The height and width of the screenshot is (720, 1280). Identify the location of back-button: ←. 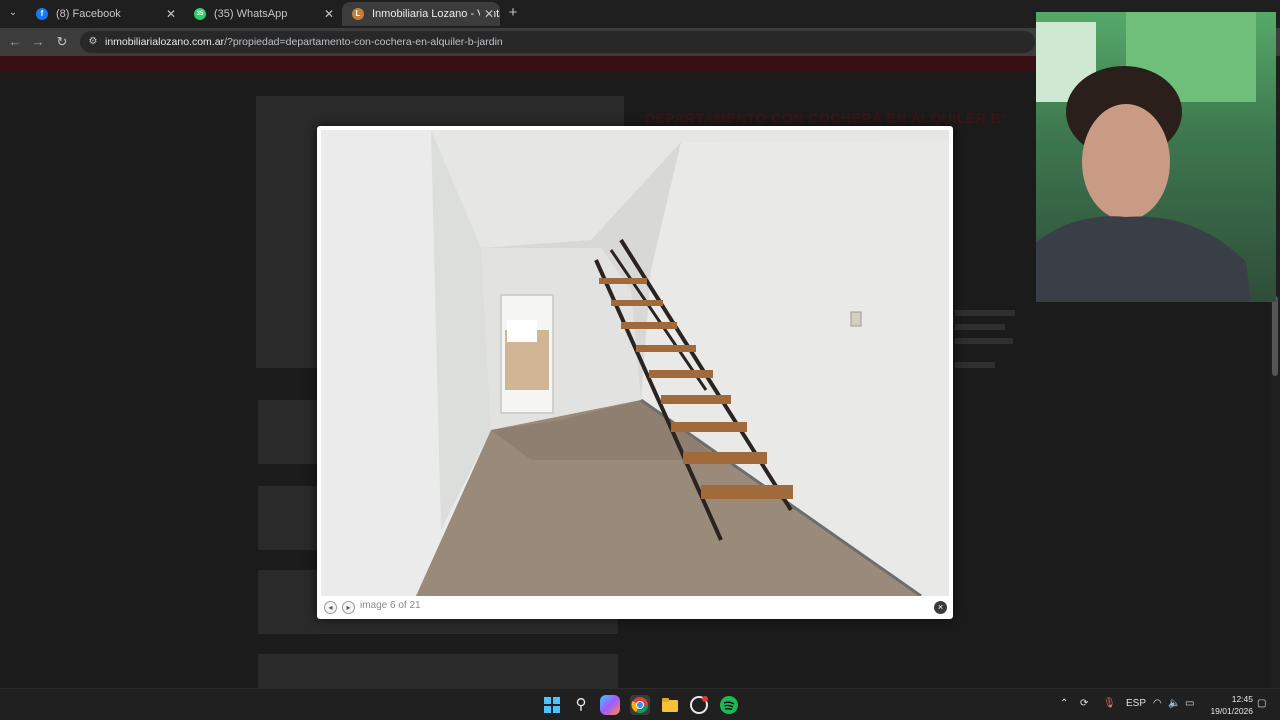
(15, 42).